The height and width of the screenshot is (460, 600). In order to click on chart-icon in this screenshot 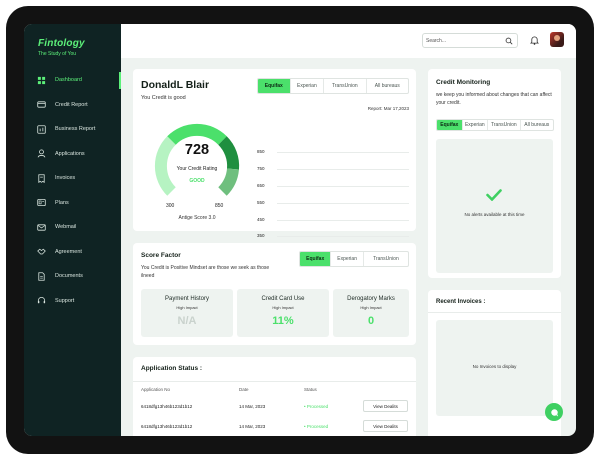, I will do `click(41, 129)`.